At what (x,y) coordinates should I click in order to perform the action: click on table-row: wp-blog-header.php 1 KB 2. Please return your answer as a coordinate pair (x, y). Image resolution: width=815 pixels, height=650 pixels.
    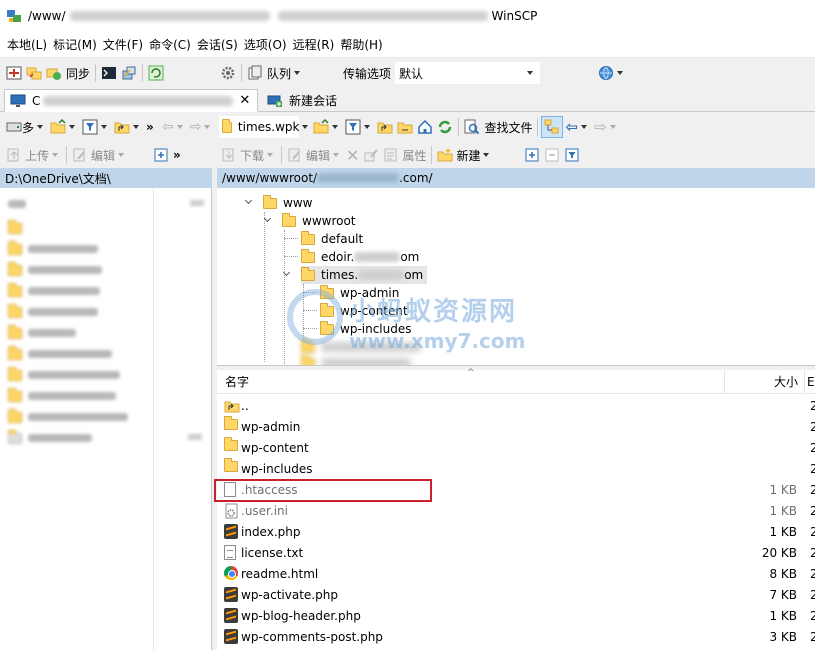
    Looking at the image, I should click on (516, 615).